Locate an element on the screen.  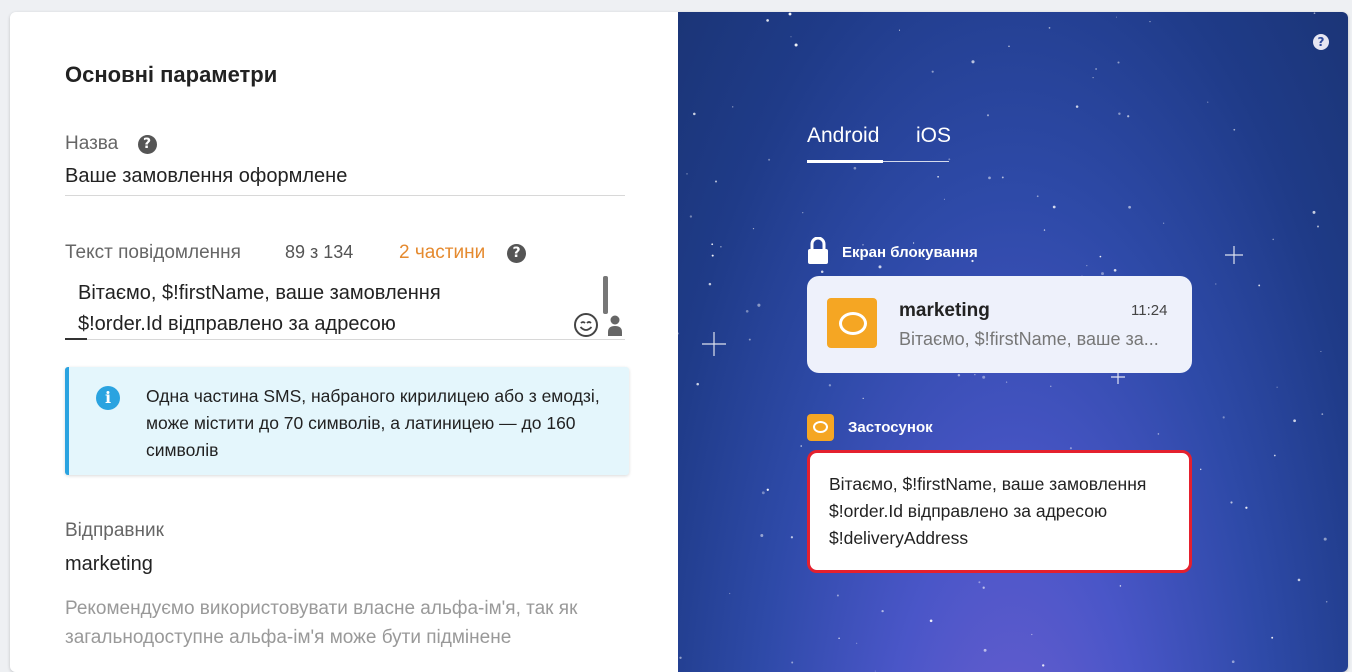
message-line-1: Вітаємо, $!firstName, ваше замовлення is located at coordinates (259, 293).